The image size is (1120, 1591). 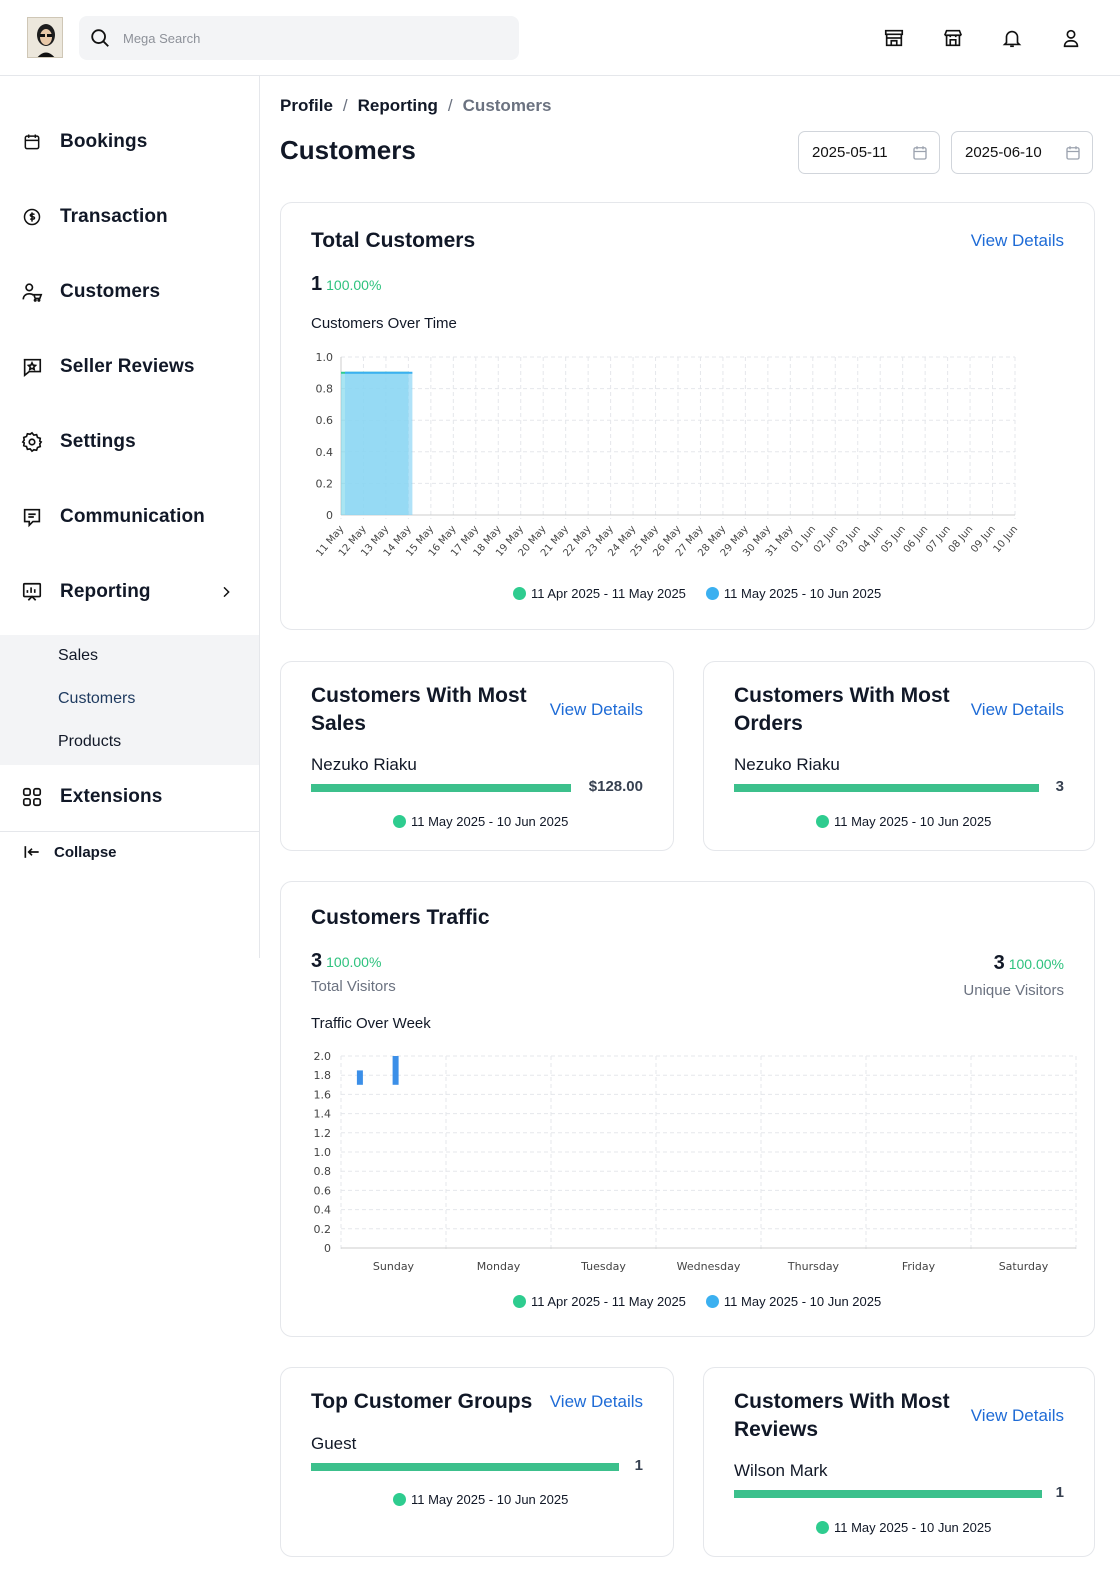 I want to click on card-title: Total Customers, so click(x=393, y=240).